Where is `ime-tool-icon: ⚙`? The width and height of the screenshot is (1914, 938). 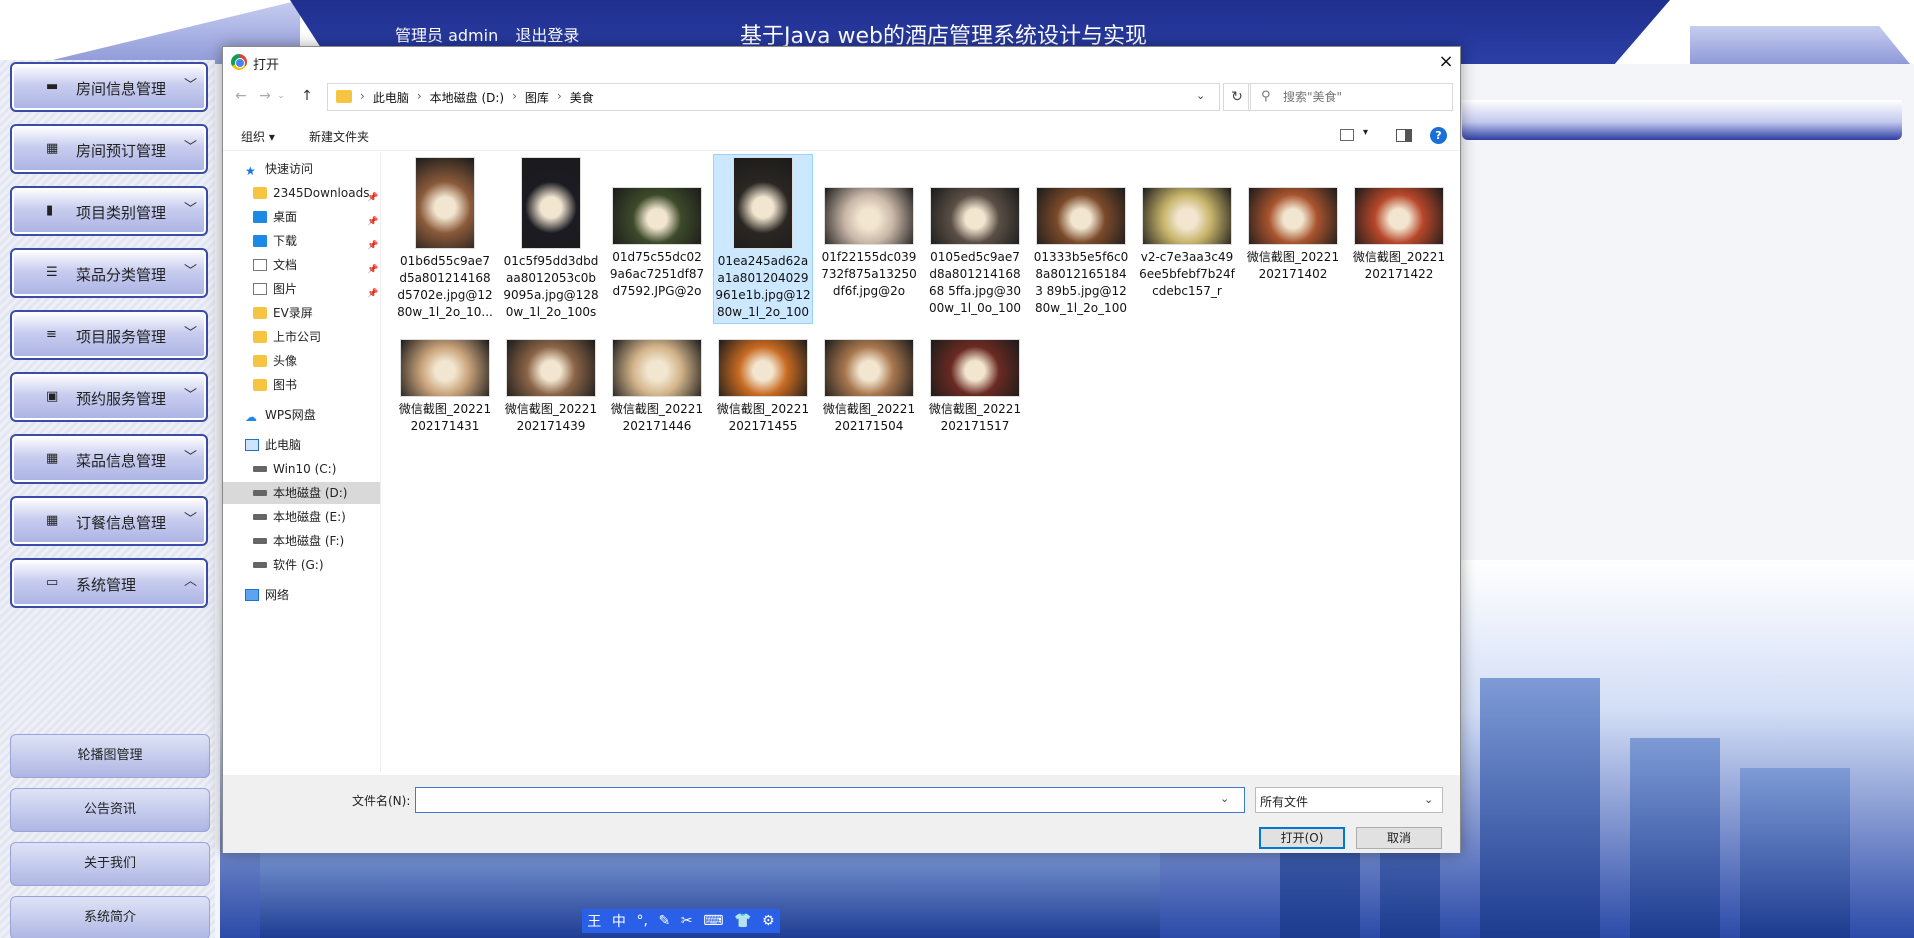 ime-tool-icon: ⚙ is located at coordinates (768, 921).